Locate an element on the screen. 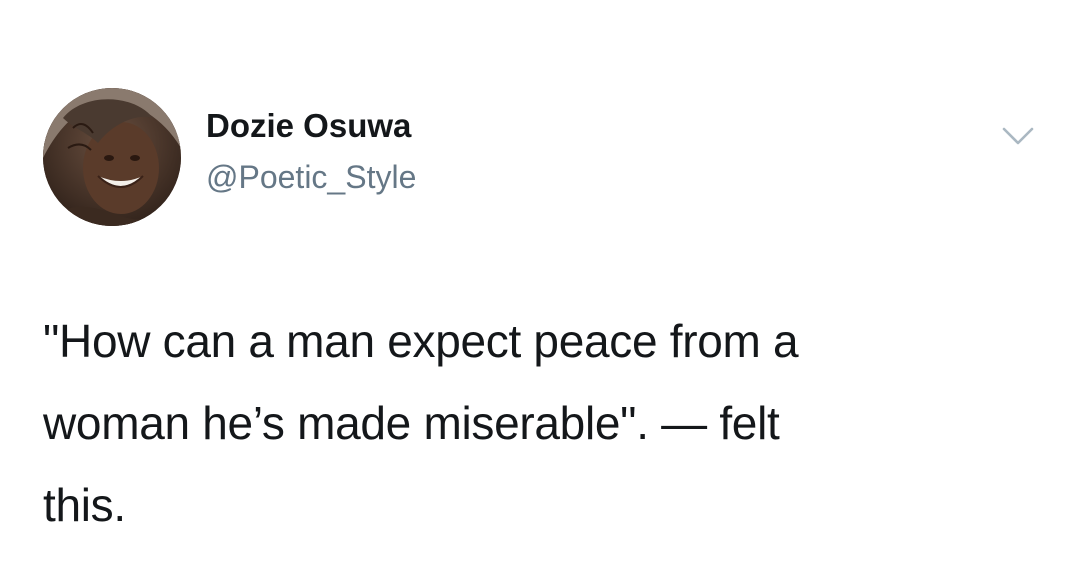 Image resolution: width=1078 pixels, height=584 pixels. author-handle: @Poetic_Style is located at coordinates (311, 177).